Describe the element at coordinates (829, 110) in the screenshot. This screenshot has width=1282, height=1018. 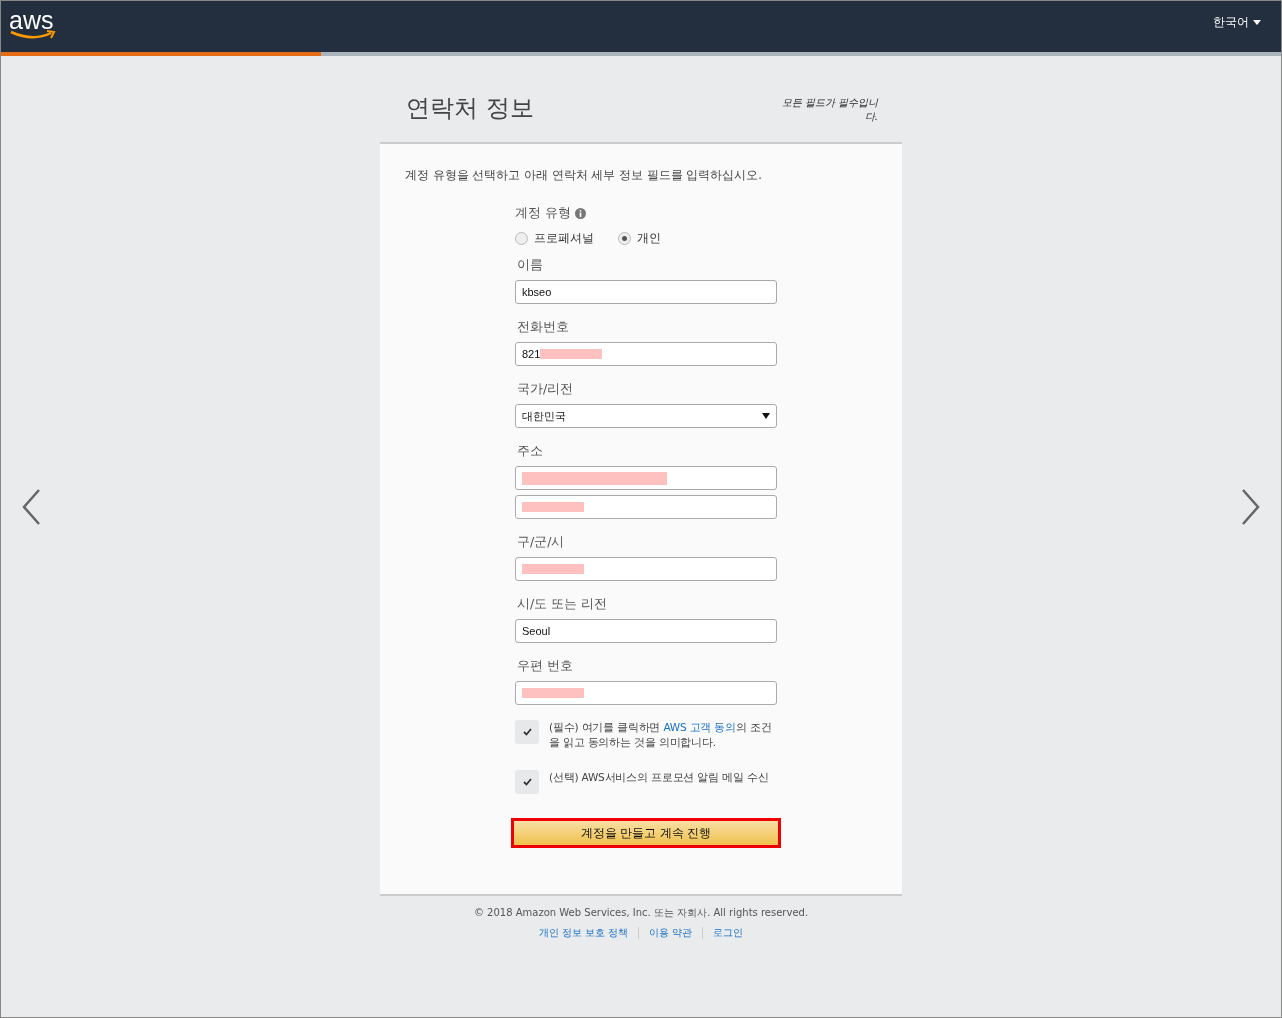
I see `required-note: 모든 필드가 필수입니다.` at that location.